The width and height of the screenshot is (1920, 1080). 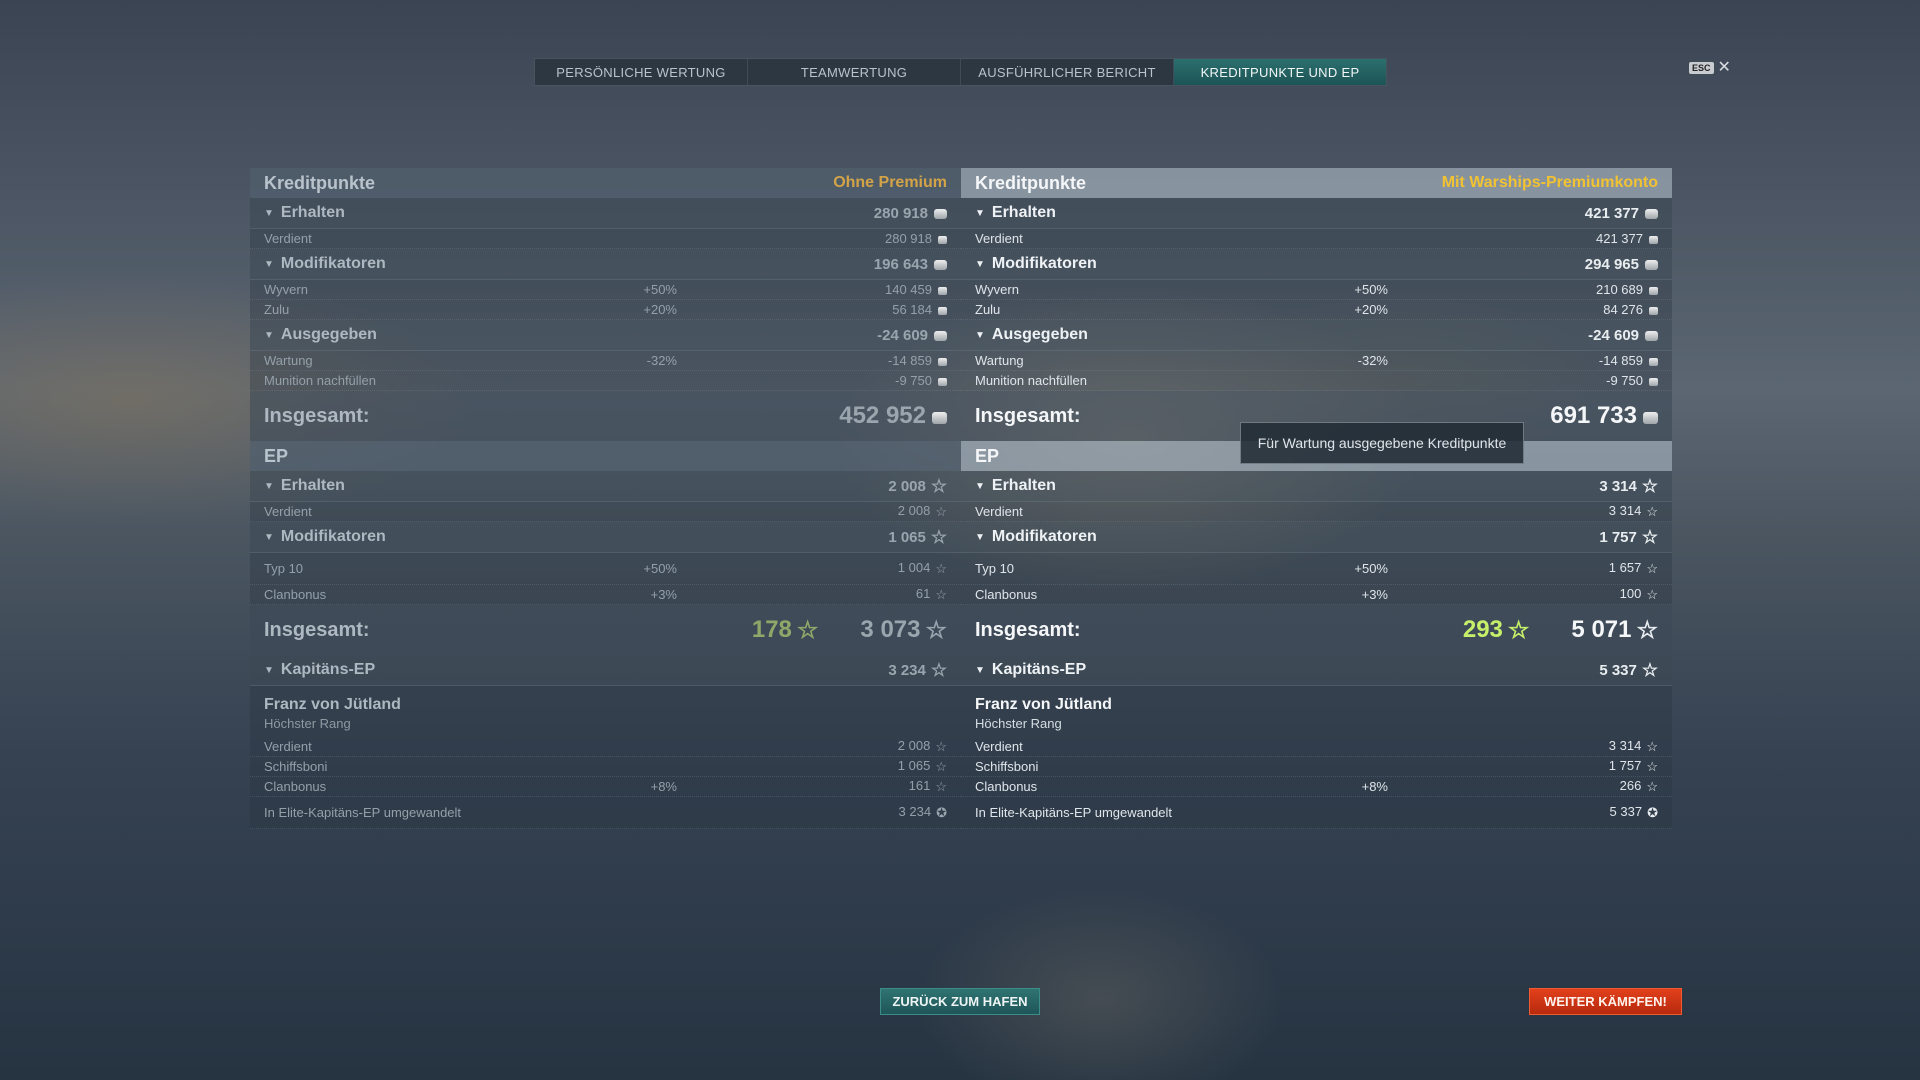 I want to click on credits-modifiers-header: ▼ Modifikatoren 196 643, so click(x=605, y=264).